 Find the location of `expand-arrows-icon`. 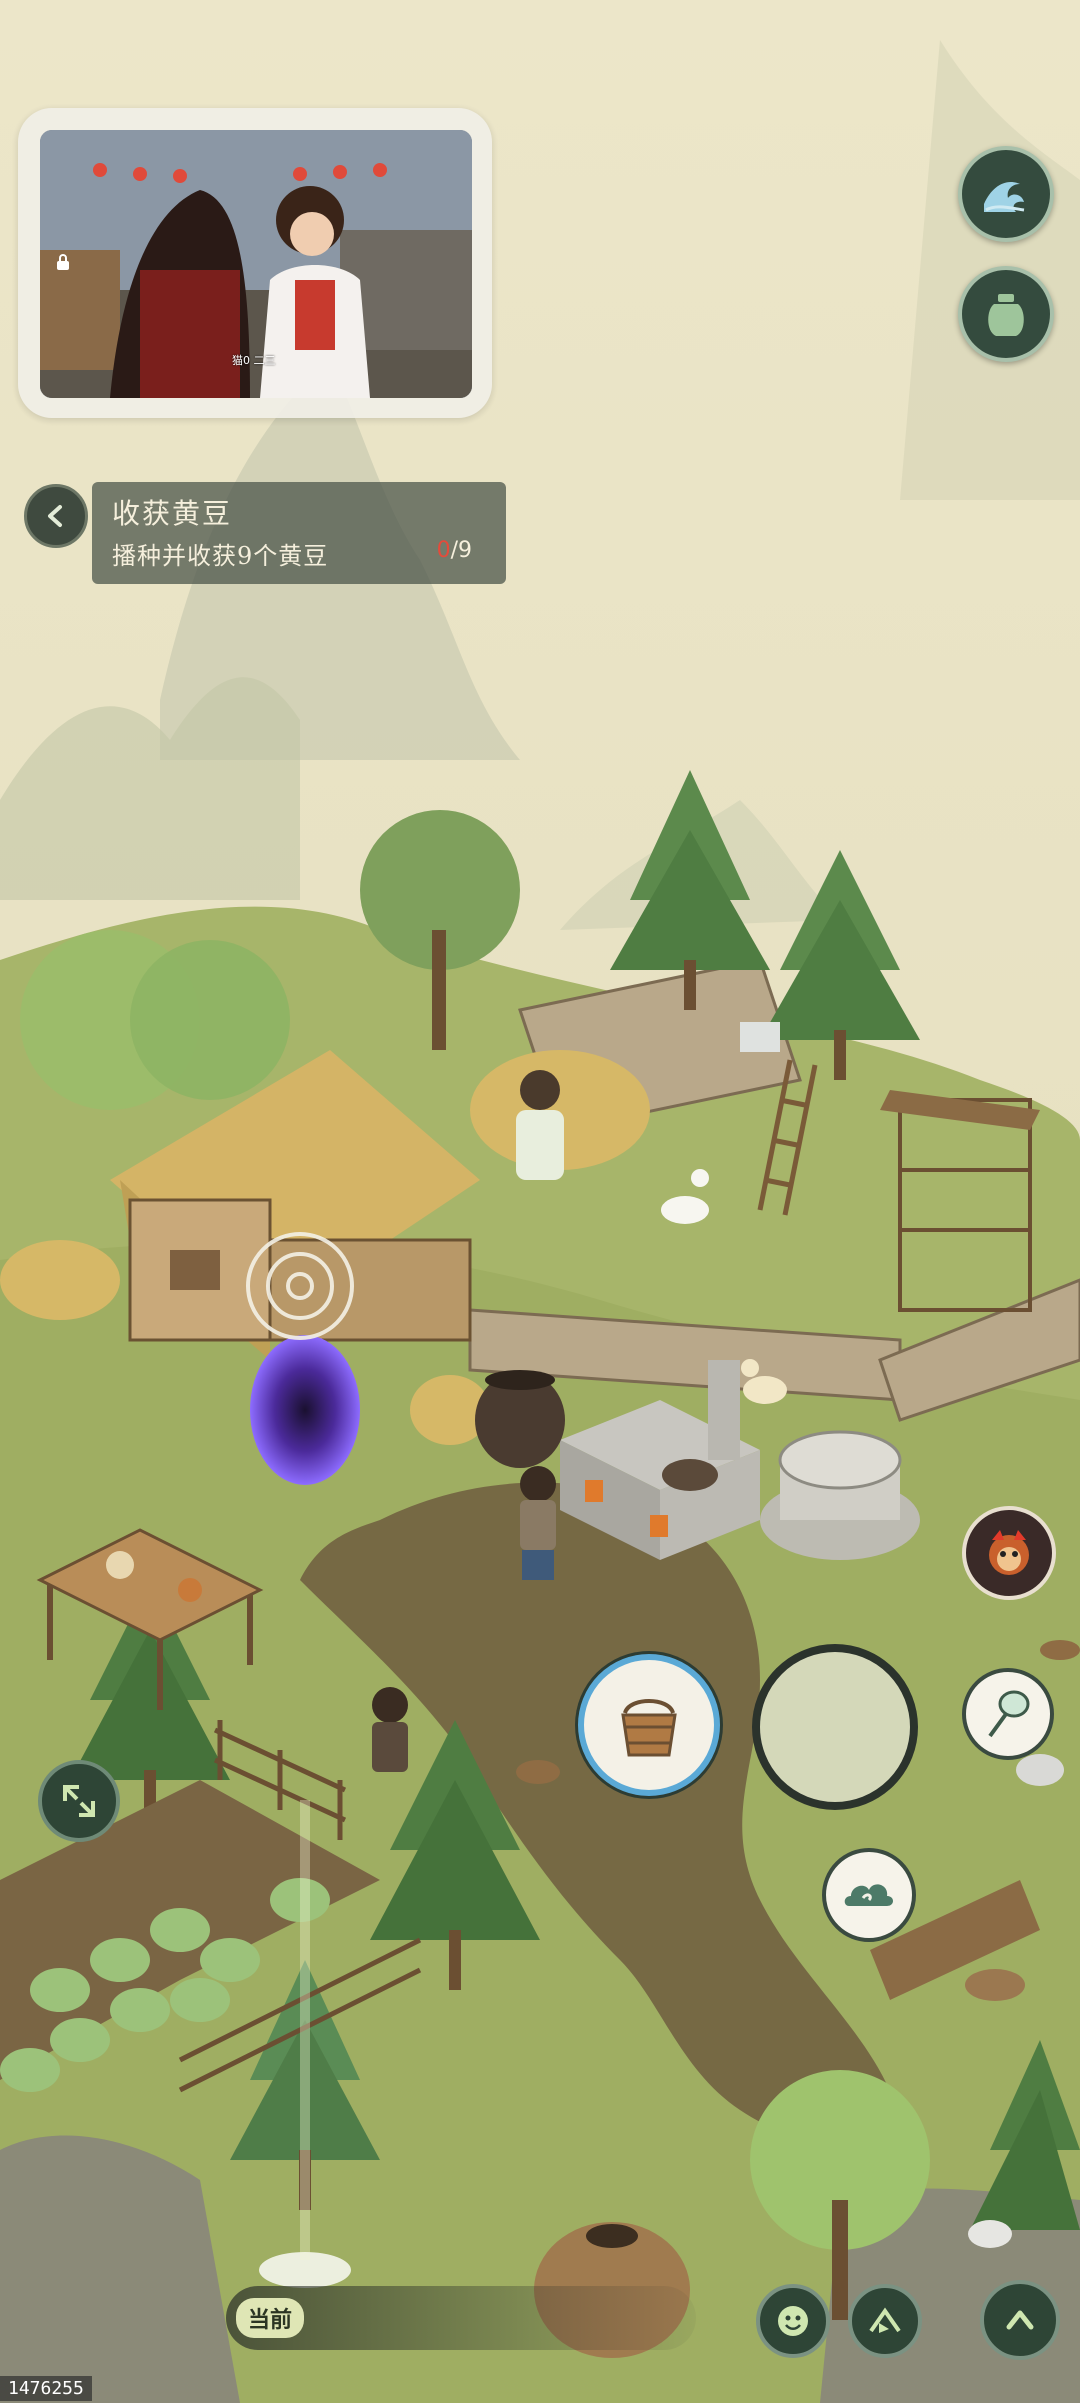

expand-arrows-icon is located at coordinates (79, 1801).